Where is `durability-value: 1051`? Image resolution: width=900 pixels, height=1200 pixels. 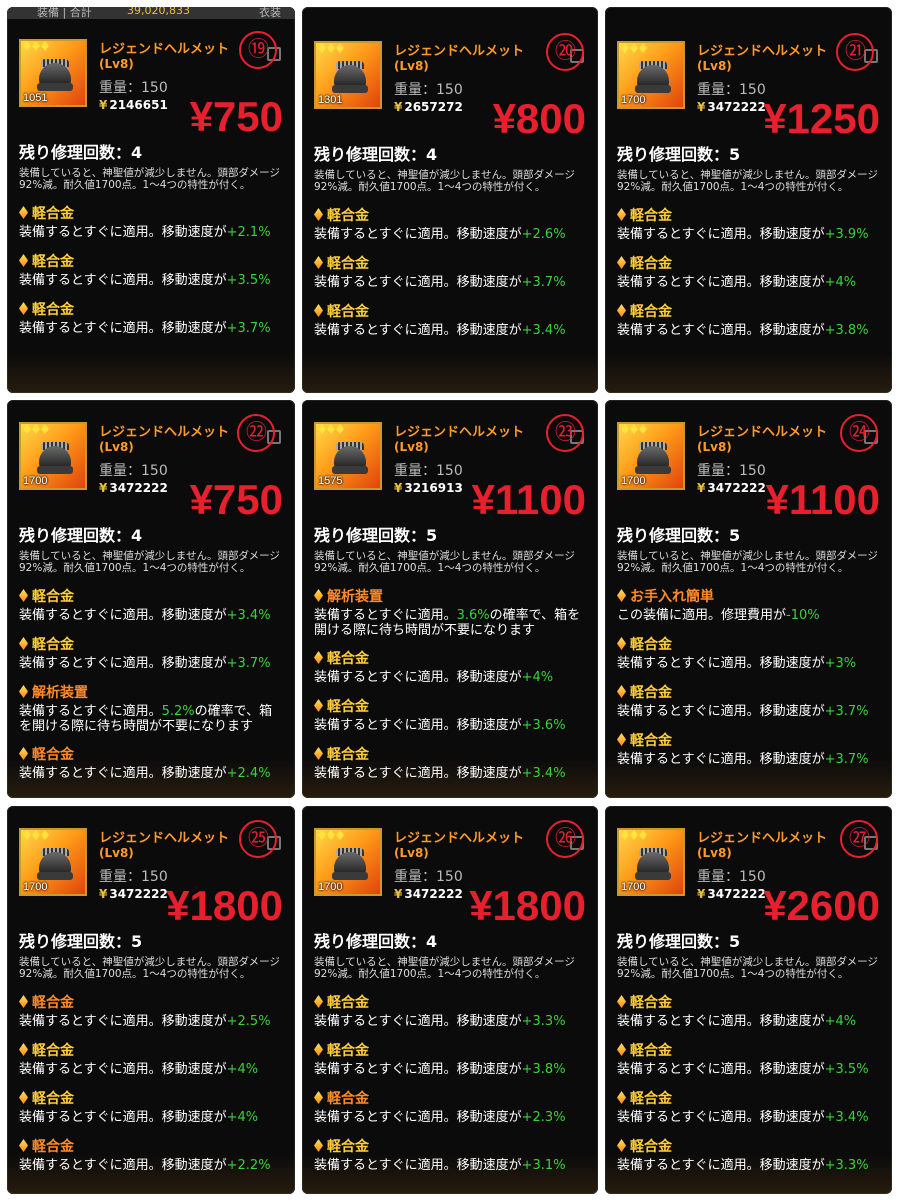
durability-value: 1051 is located at coordinates (35, 98).